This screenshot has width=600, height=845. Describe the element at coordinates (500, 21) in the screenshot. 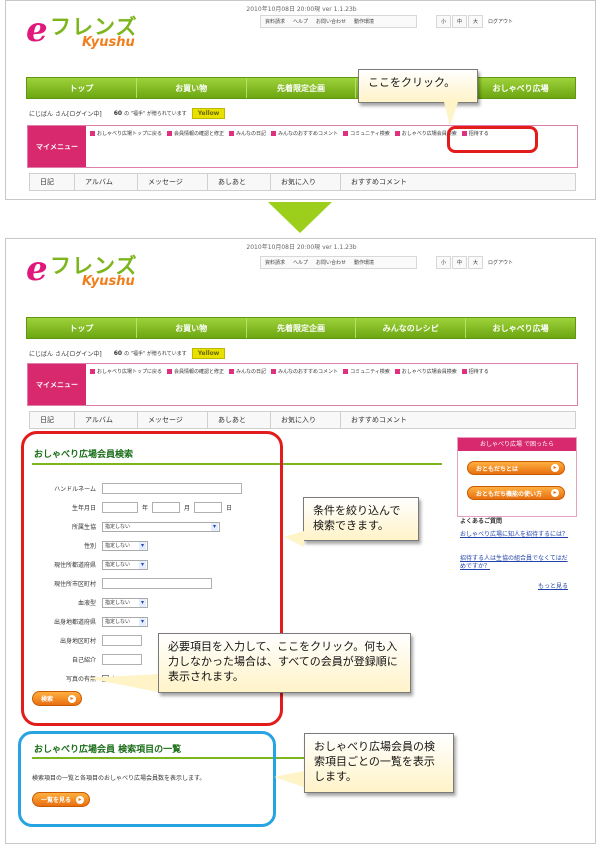

I see `logout-button: ログアウト` at that location.